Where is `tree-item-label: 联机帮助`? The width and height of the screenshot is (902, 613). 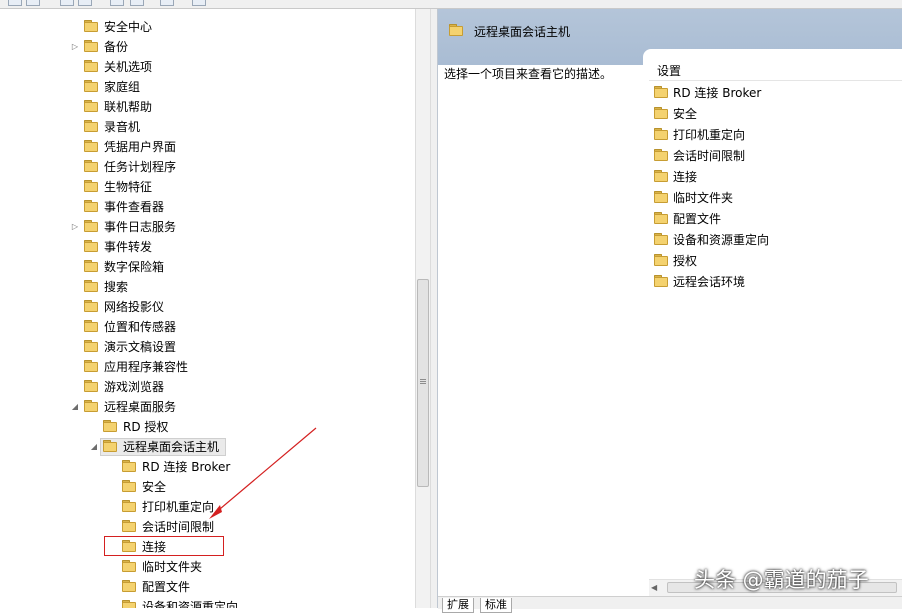 tree-item-label: 联机帮助 is located at coordinates (128, 107).